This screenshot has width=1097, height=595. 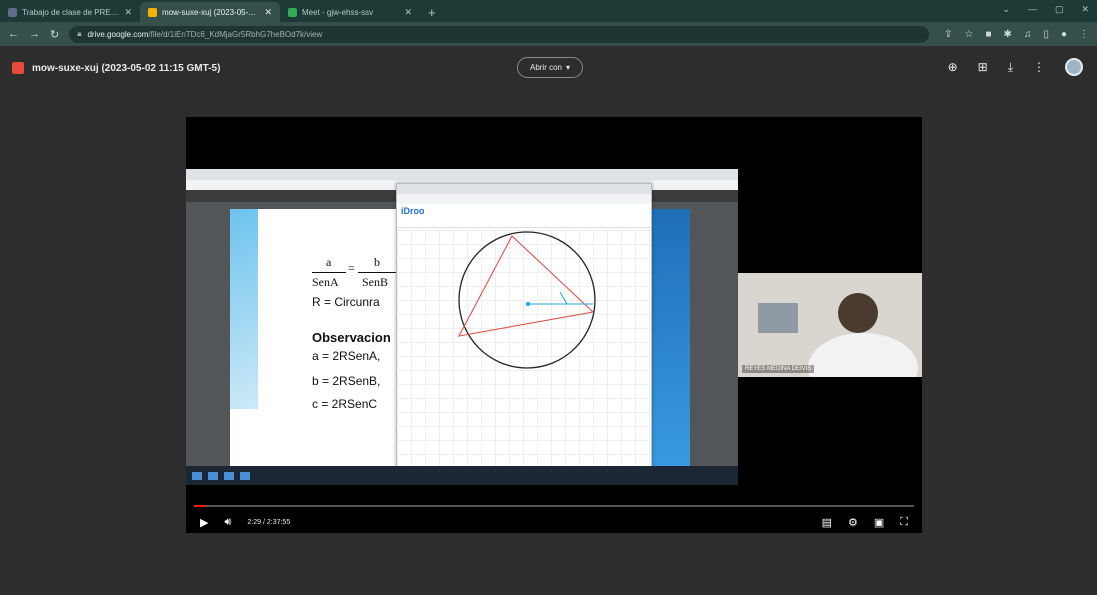 What do you see at coordinates (375, 282) in the screenshot?
I see `slide-frac-den-b: SenB` at bounding box center [375, 282].